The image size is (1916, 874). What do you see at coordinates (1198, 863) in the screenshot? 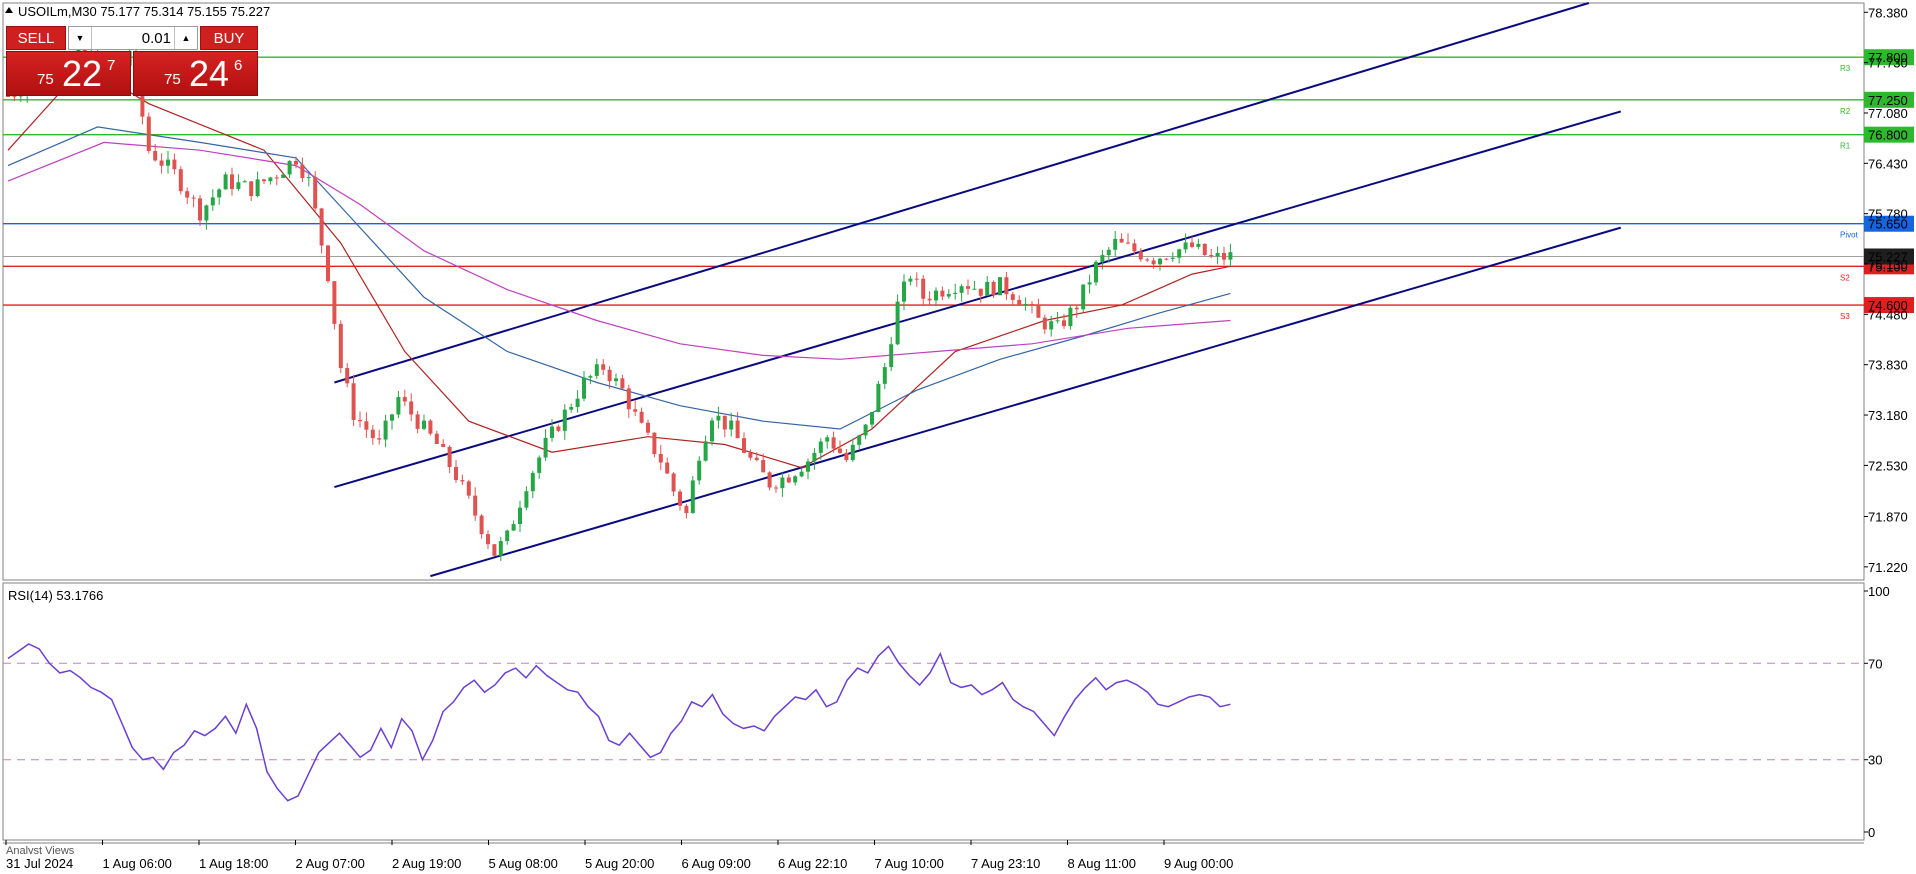
I see `time-tick-label: 9 Aug 00:00` at bounding box center [1198, 863].